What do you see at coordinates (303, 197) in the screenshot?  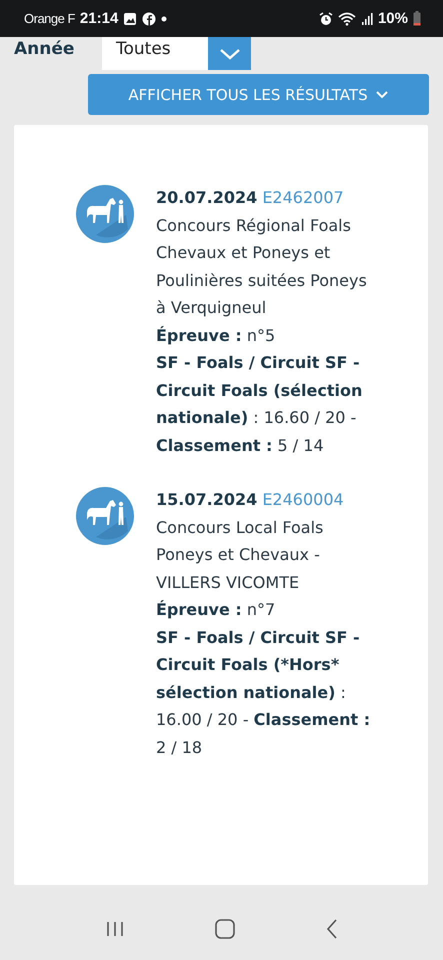 I see `competition-code-link: E2462007` at bounding box center [303, 197].